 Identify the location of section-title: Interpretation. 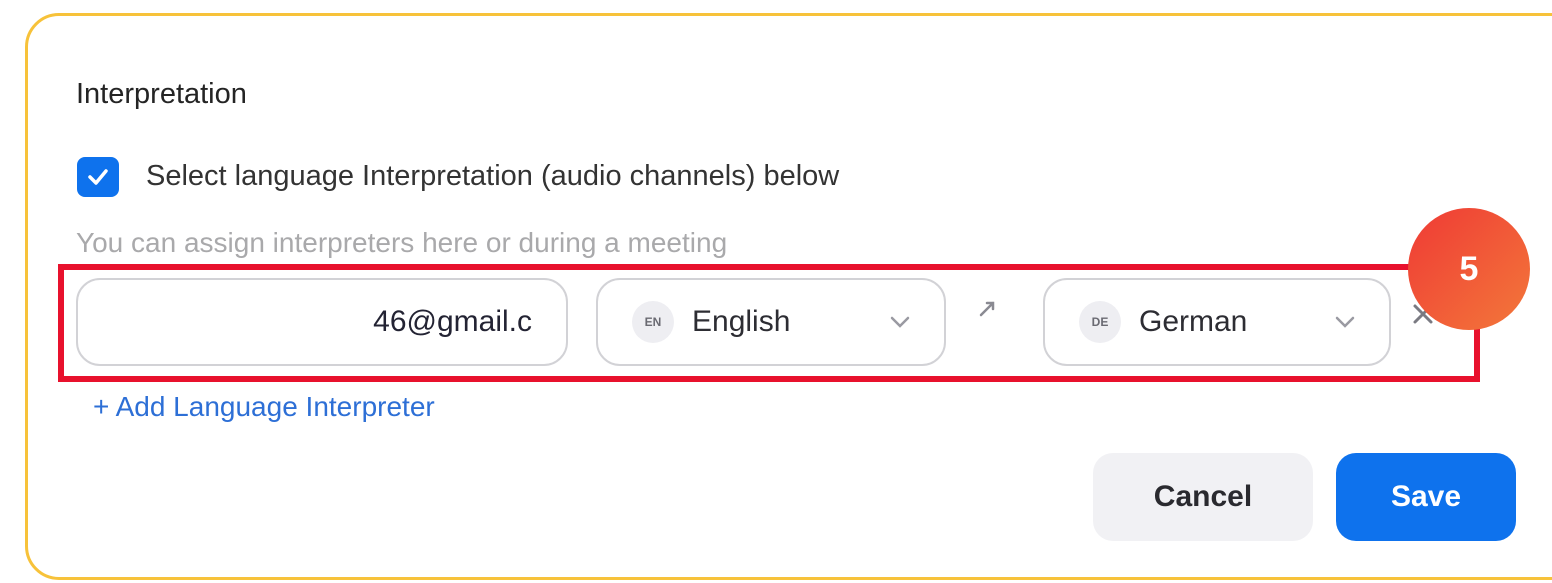
(161, 94).